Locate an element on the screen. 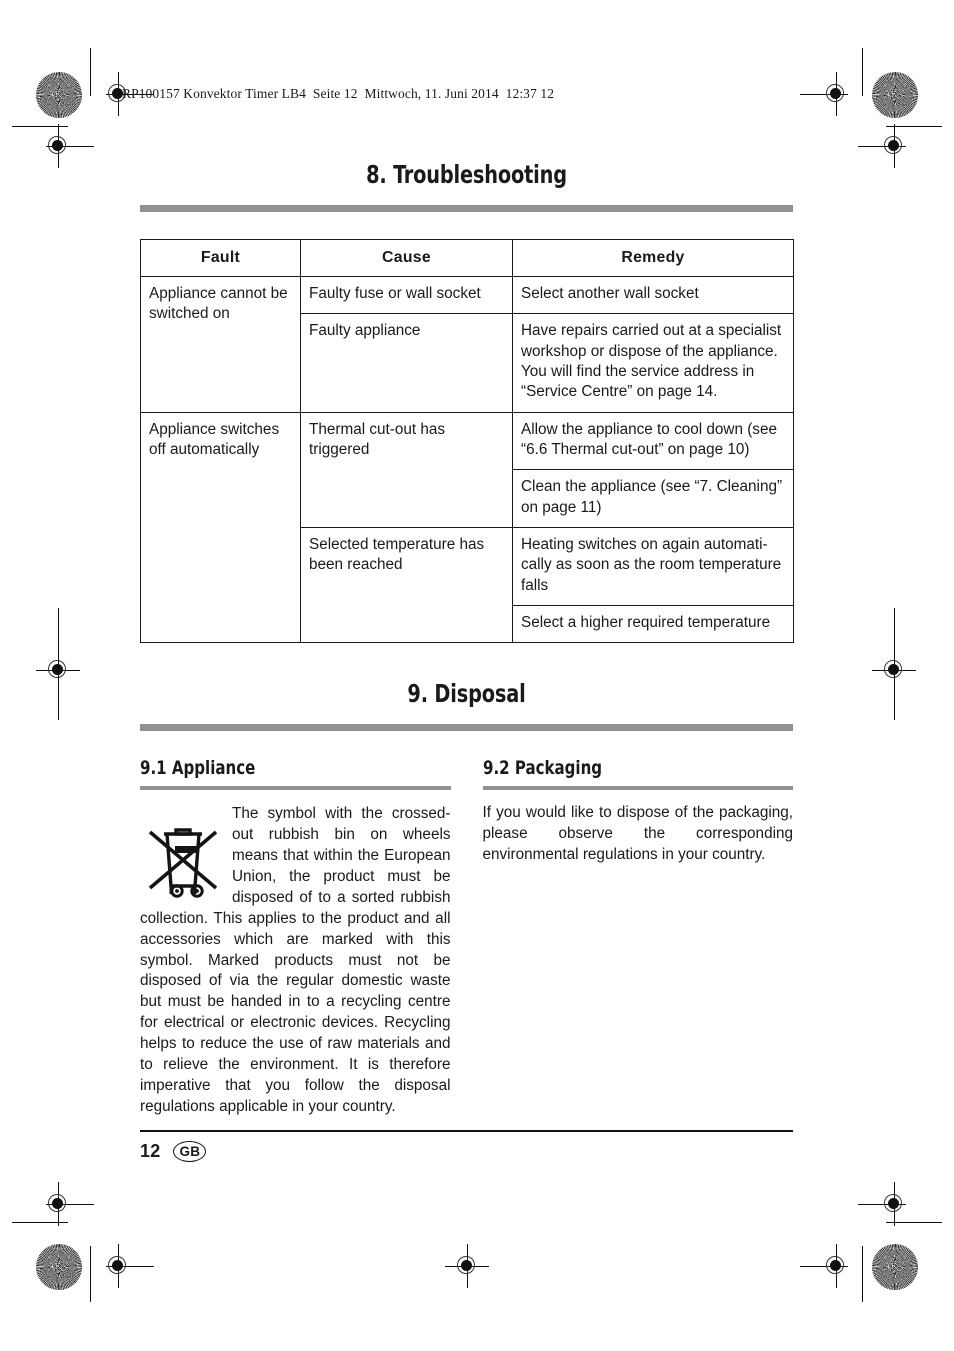 Image resolution: width=954 pixels, height=1351 pixels. language-badge: GB is located at coordinates (190, 1151).